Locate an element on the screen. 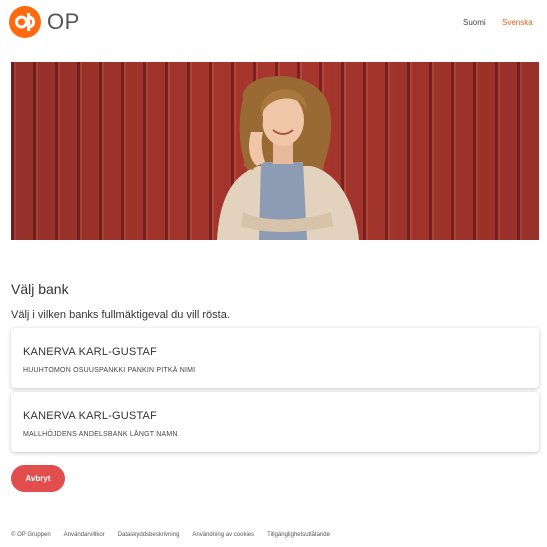 The height and width of the screenshot is (547, 547). footer-link-accessibility: Tillgänglighetsutlåtande is located at coordinates (298, 535).